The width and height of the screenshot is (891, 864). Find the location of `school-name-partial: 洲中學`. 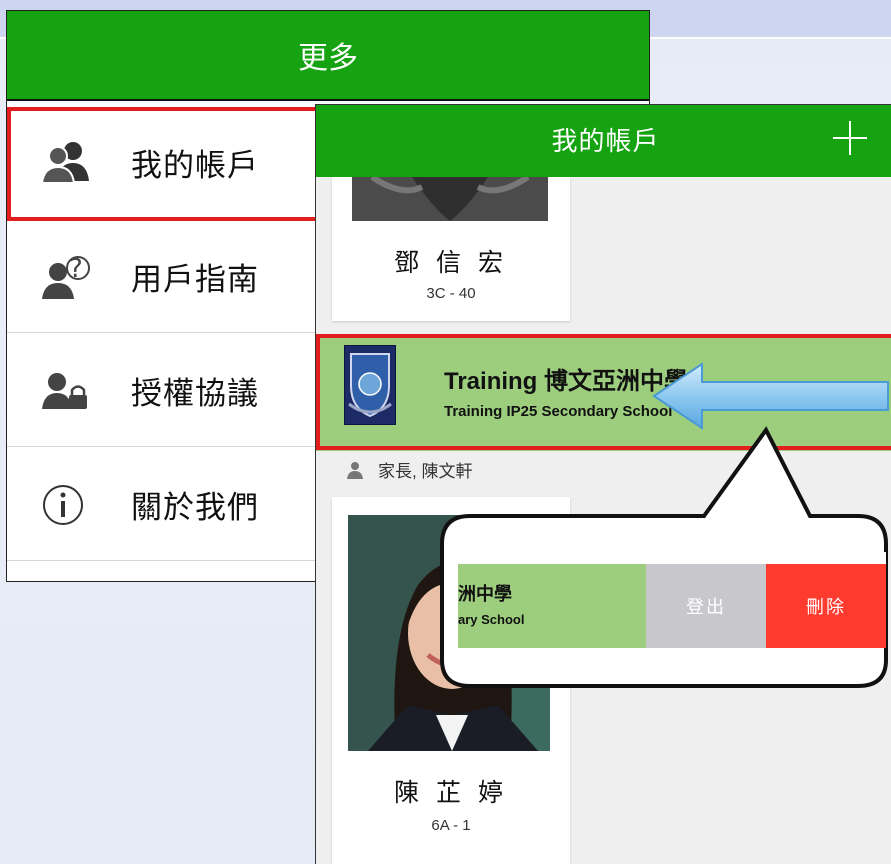

school-name-partial: 洲中學 is located at coordinates (485, 594).